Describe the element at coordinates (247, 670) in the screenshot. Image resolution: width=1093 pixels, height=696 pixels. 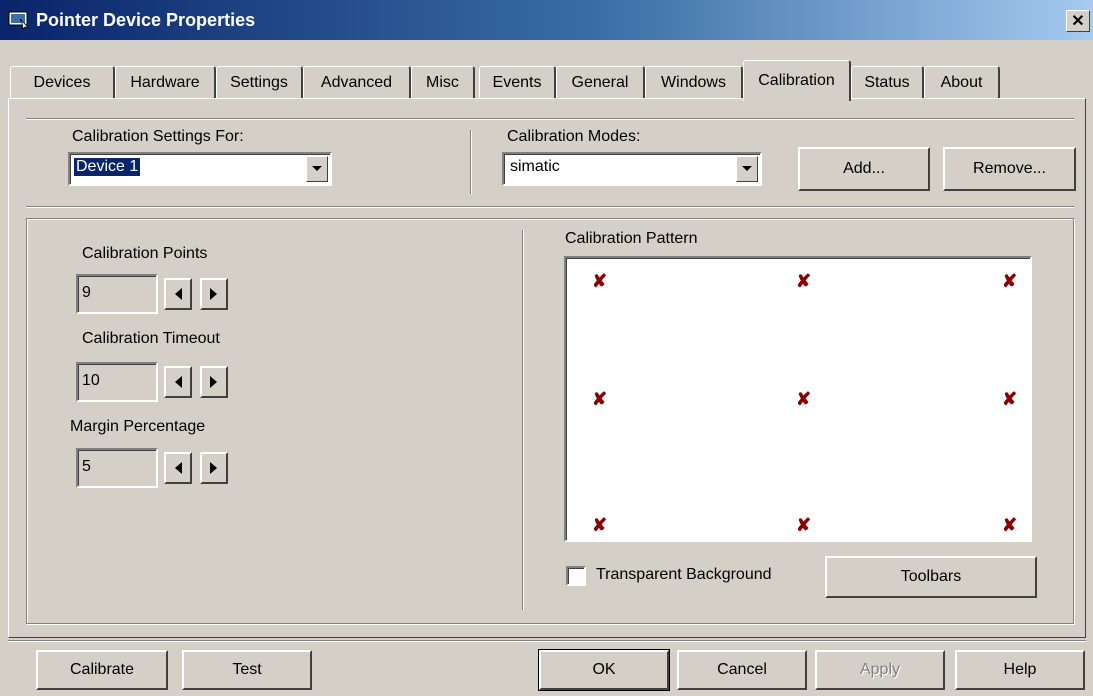
I see `test-button: Test` at that location.